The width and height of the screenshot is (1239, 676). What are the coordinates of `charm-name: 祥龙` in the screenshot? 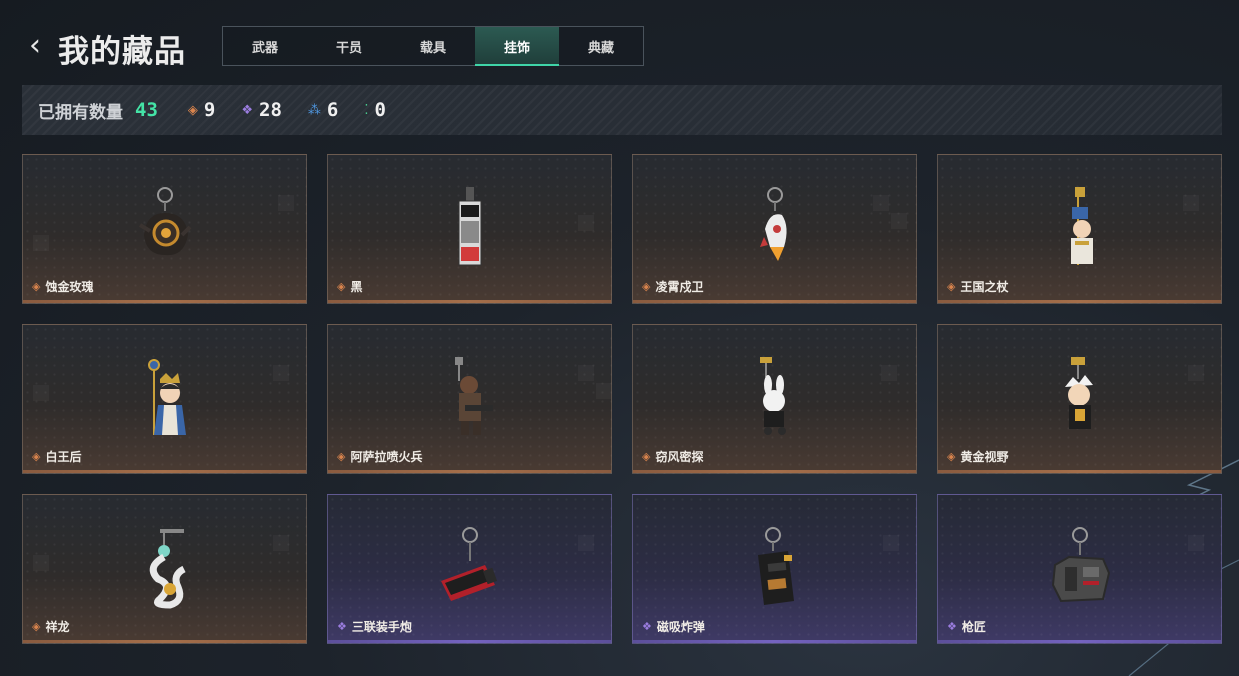 It's located at (57, 627).